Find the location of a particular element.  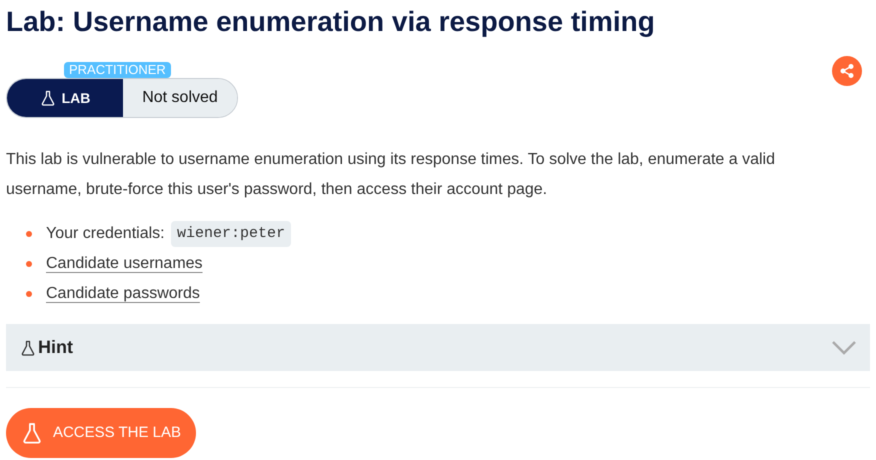

hint-bar: Hint is located at coordinates (438, 347).